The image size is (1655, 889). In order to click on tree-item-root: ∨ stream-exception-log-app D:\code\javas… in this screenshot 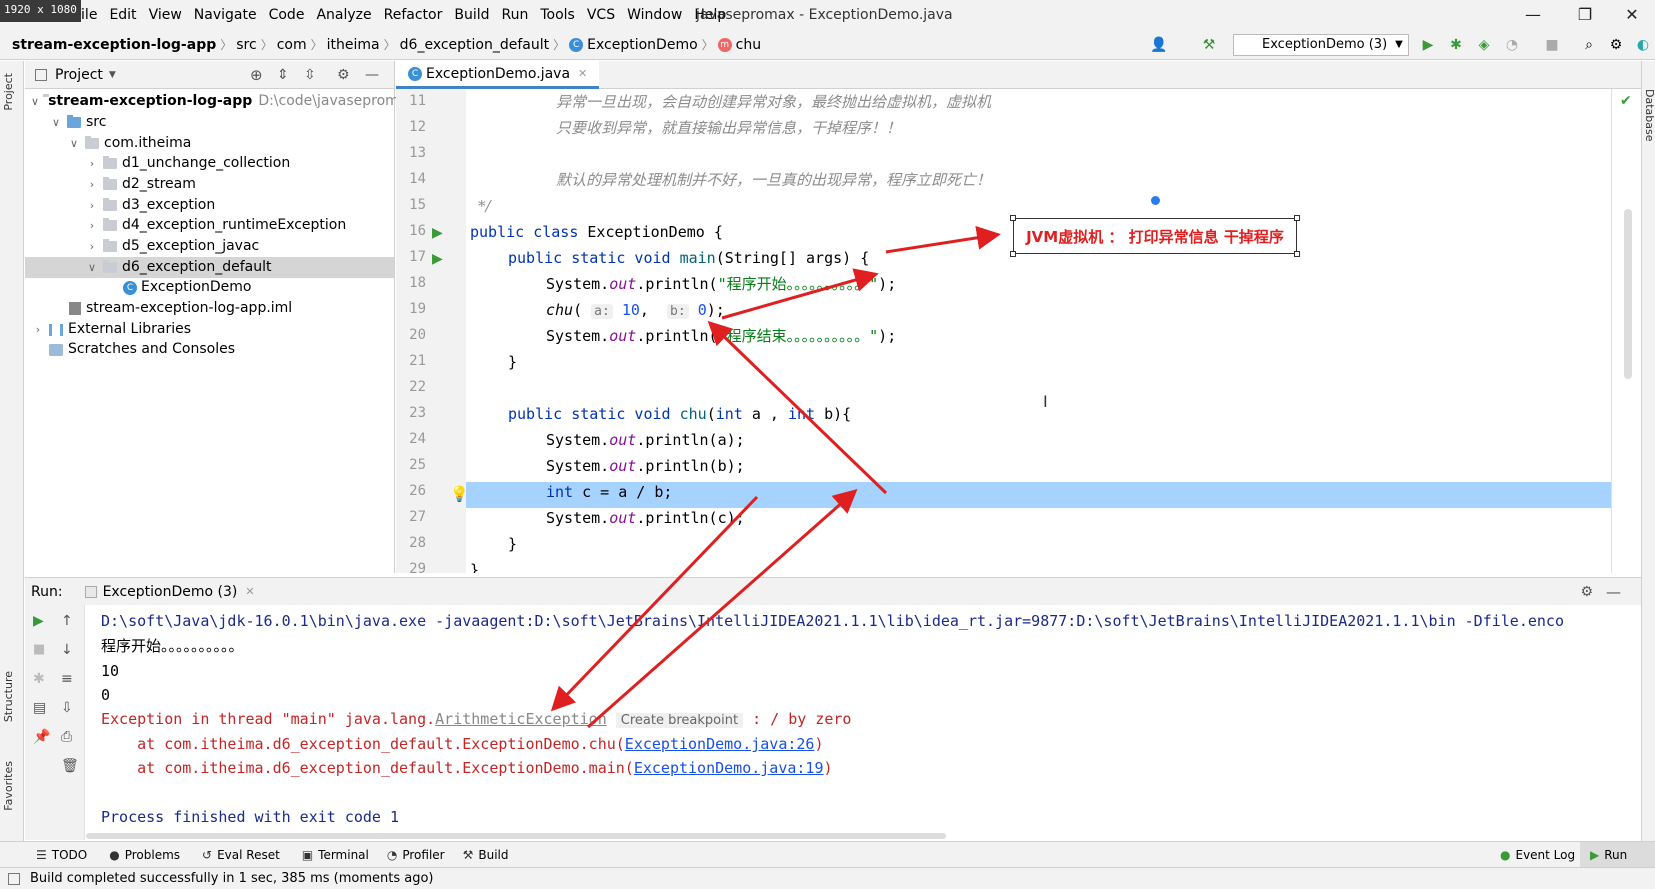, I will do `click(220, 101)`.